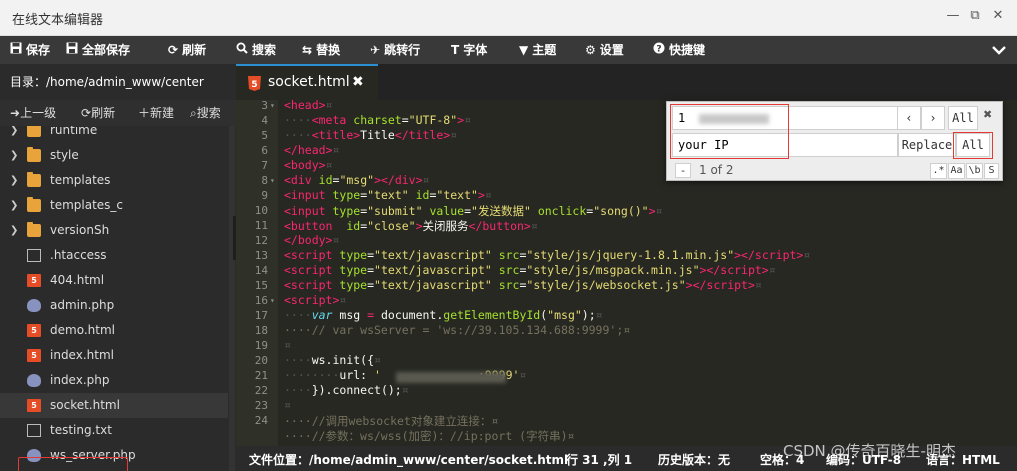 The image size is (1017, 471). Describe the element at coordinates (312, 150) in the screenshot. I see `code-line: </head>¤` at that location.